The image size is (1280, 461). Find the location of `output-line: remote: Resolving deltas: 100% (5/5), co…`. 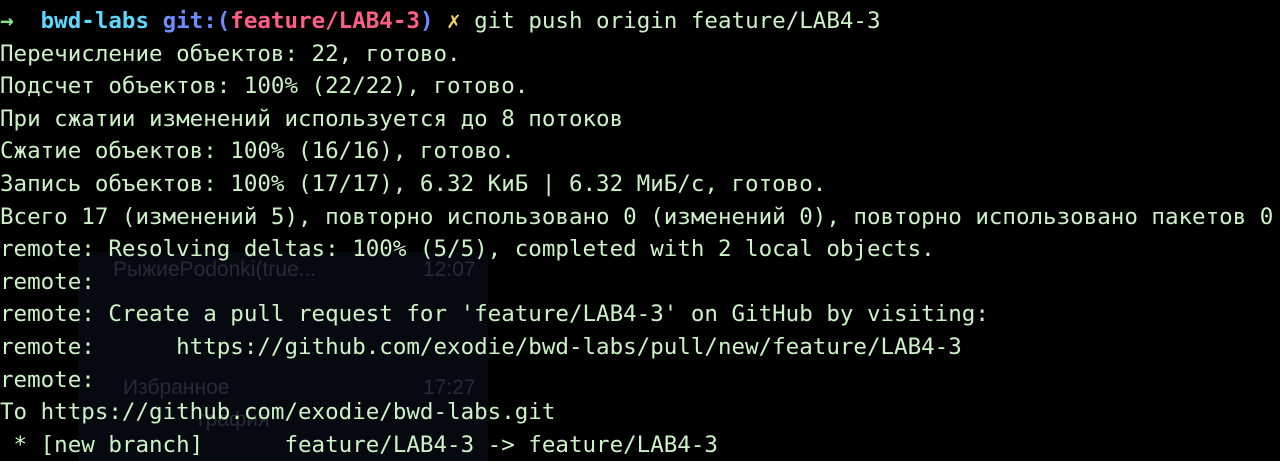

output-line: remote: Resolving deltas: 100% (5/5), co… is located at coordinates (467, 249).